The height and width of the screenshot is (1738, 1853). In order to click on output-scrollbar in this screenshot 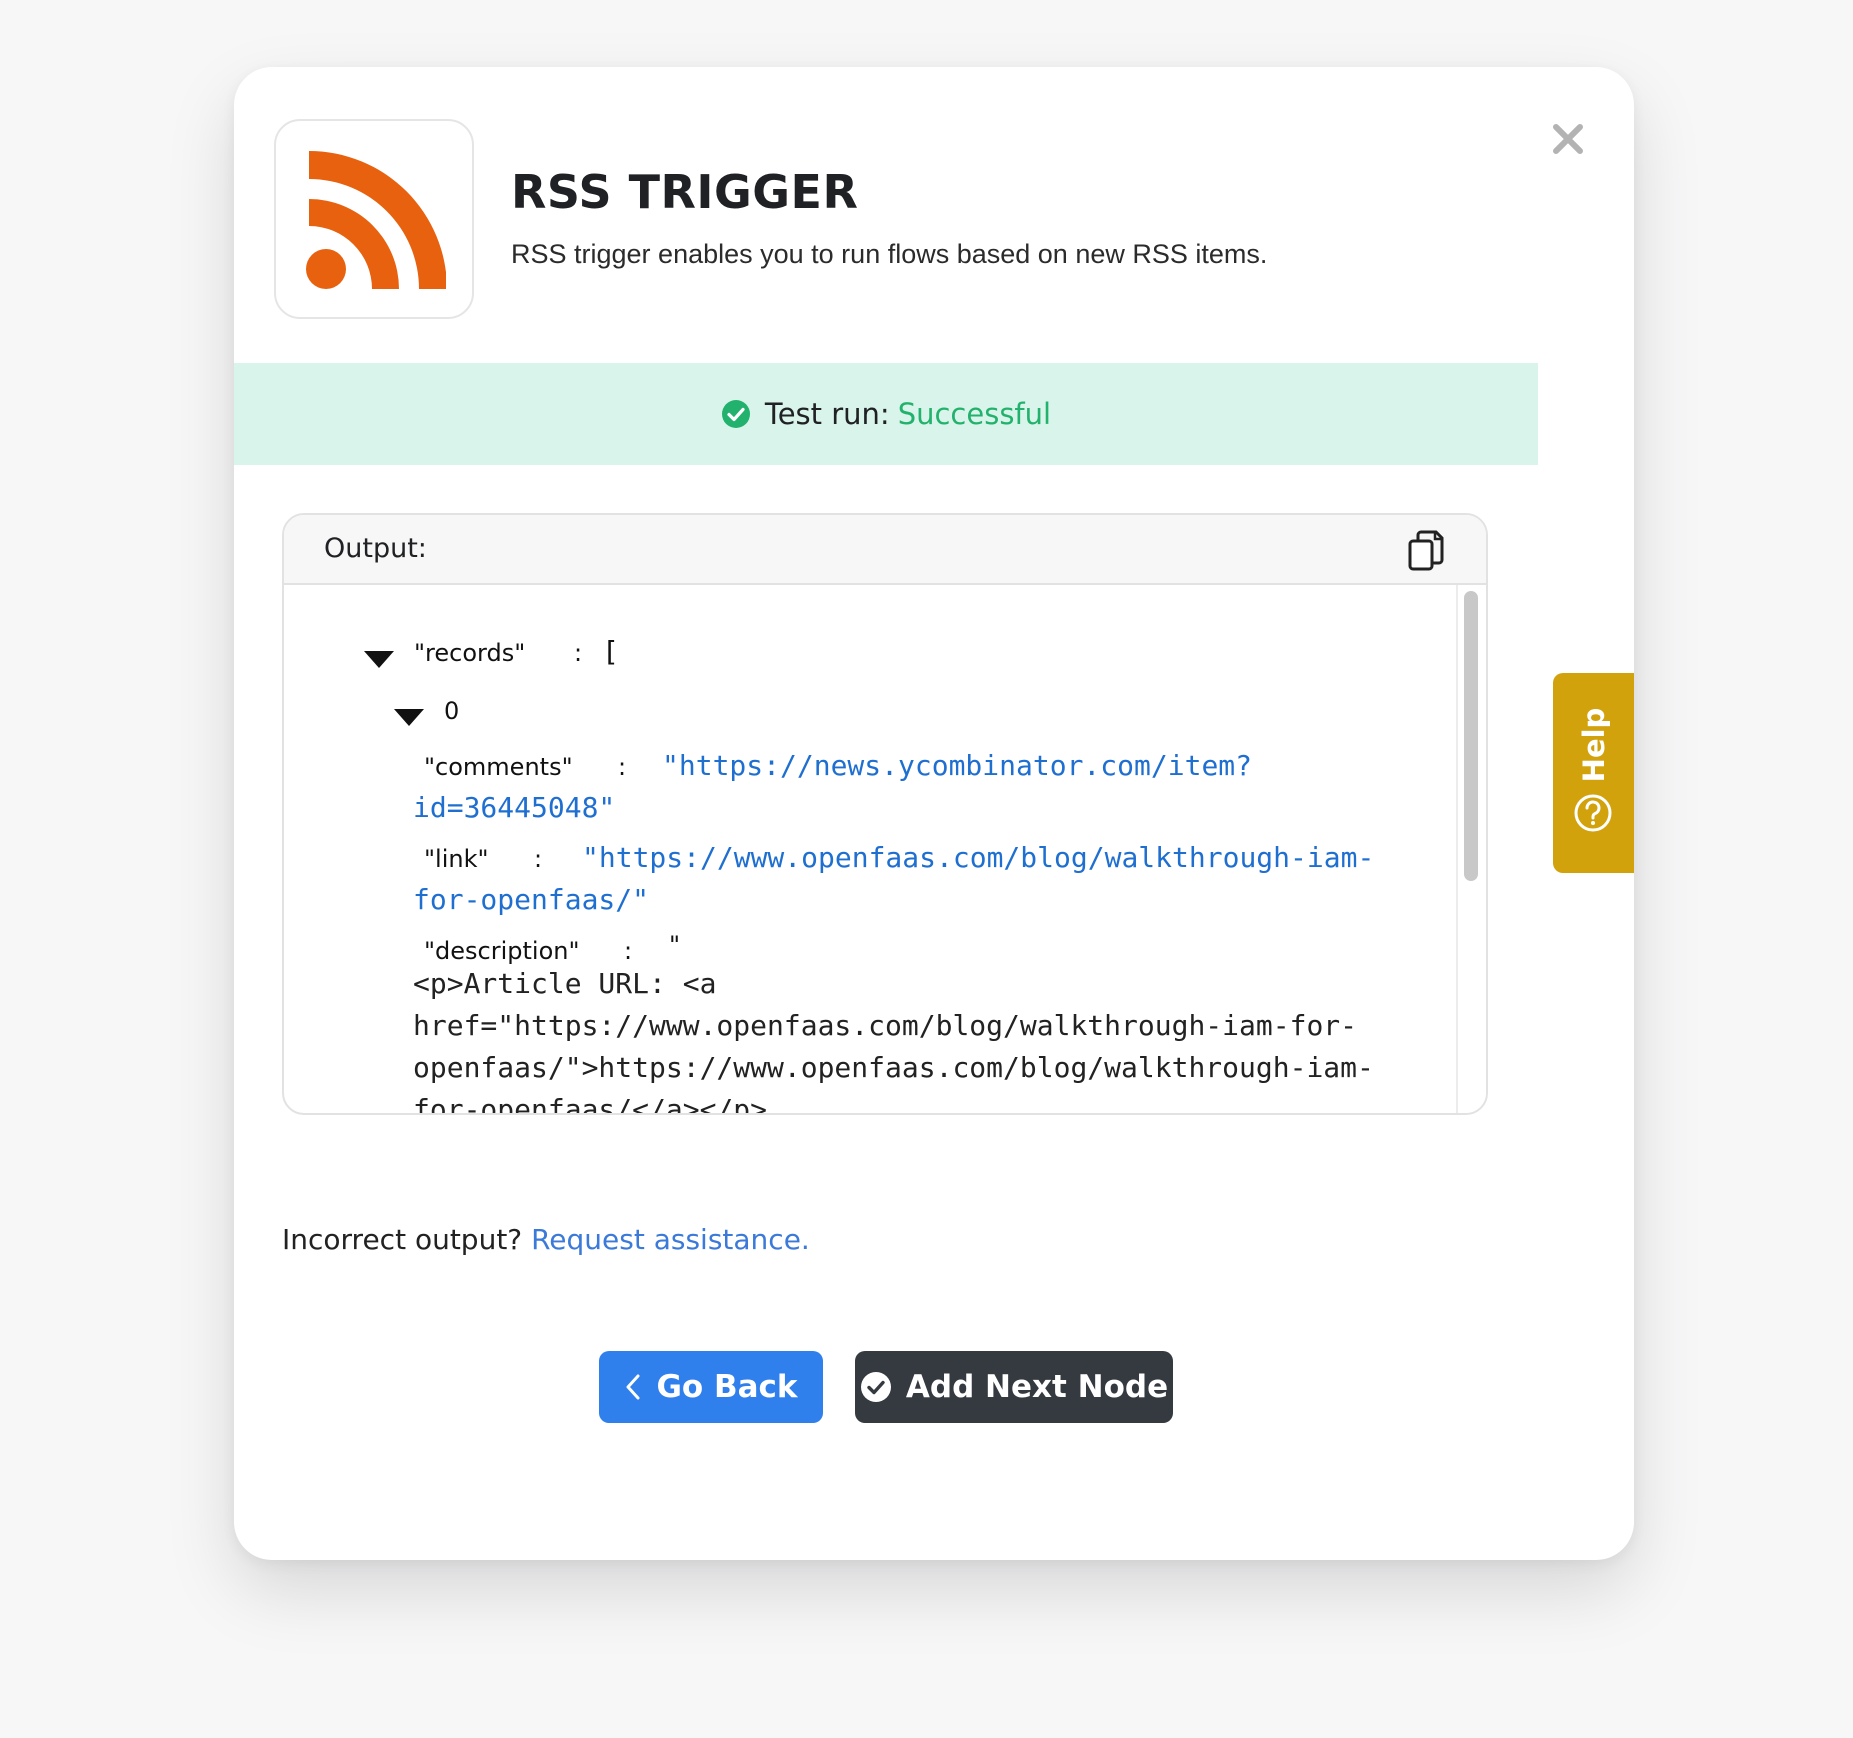, I will do `click(1471, 849)`.